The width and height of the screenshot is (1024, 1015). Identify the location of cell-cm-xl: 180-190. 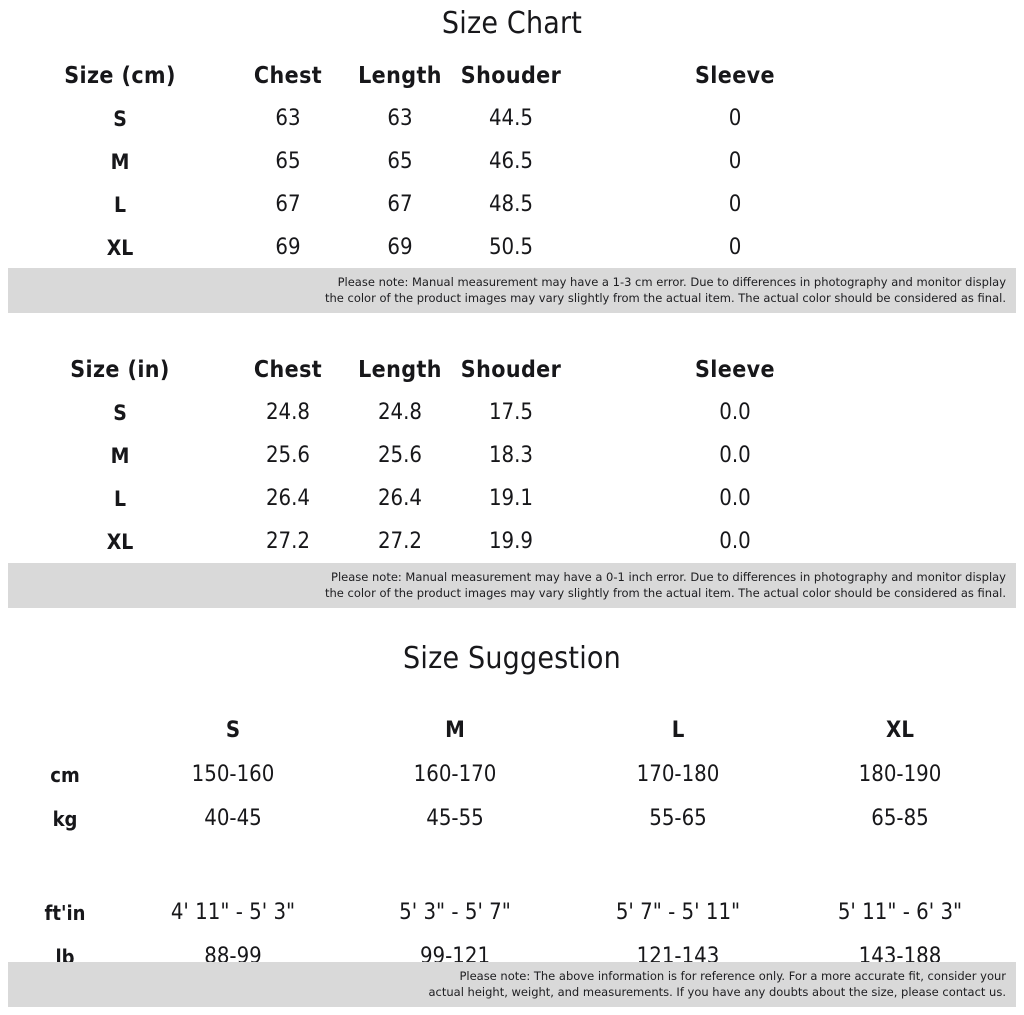
(900, 774).